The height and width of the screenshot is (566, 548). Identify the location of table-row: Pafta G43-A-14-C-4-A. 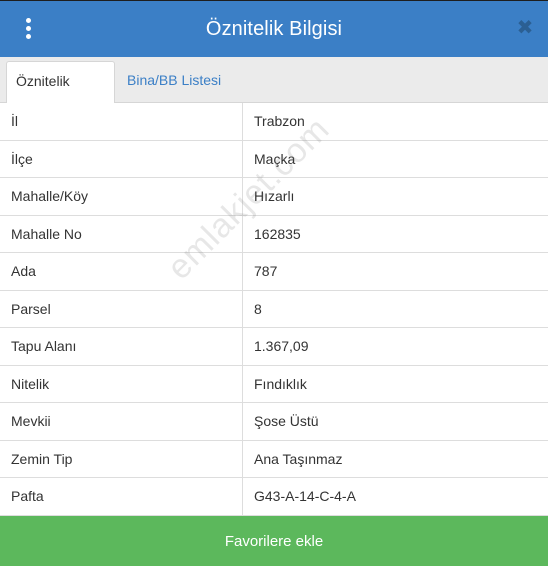
(274, 497).